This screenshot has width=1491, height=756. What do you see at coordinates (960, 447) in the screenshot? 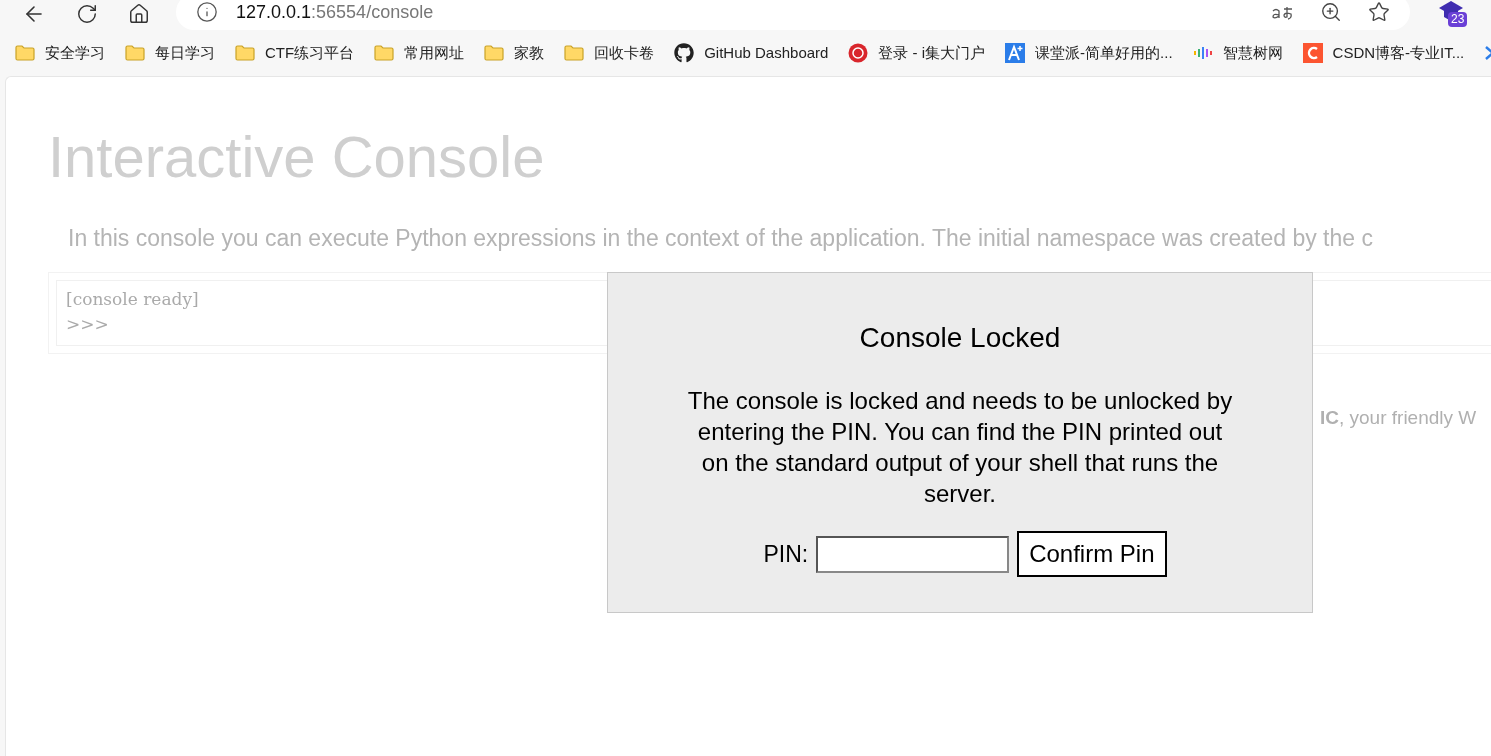
I see `dialog-message: The console is locked and needs to be unlocked by entering the PIN. You can find the PIN printed out on the standard output of your shell that runs the server.` at bounding box center [960, 447].